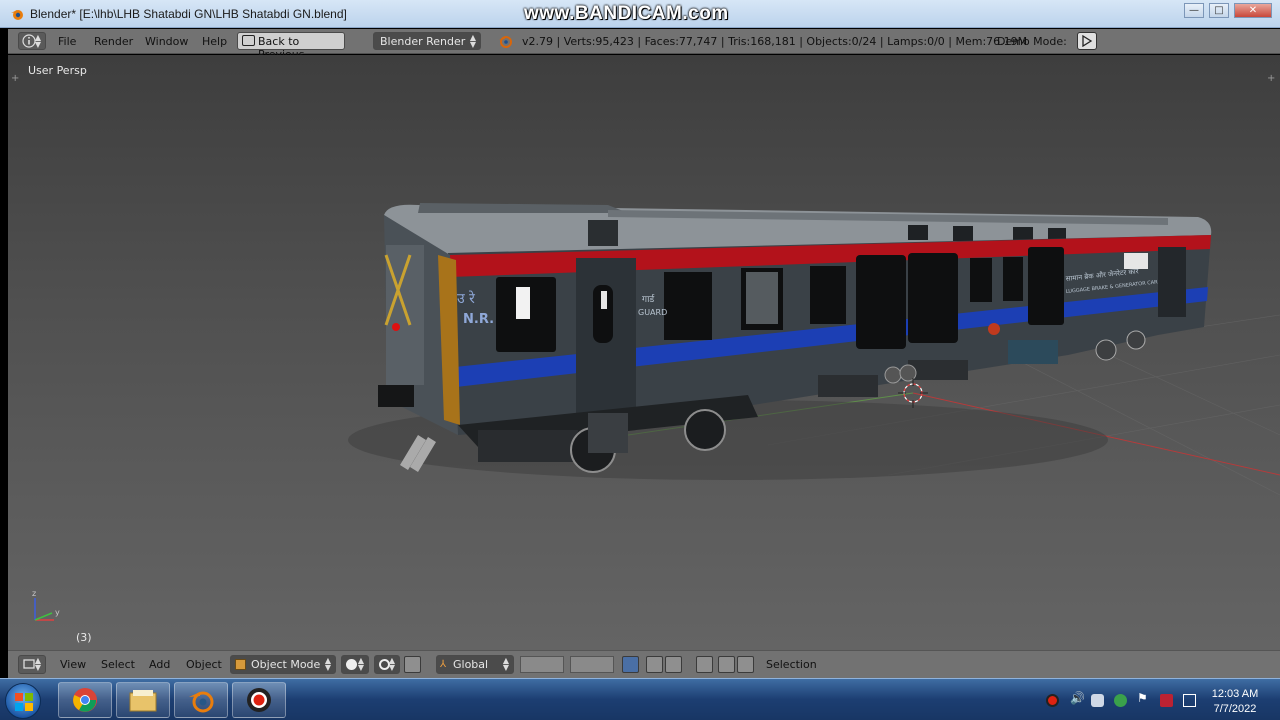 This screenshot has height=720, width=1280. I want to click on opengl-animation-icon, so click(745, 664).